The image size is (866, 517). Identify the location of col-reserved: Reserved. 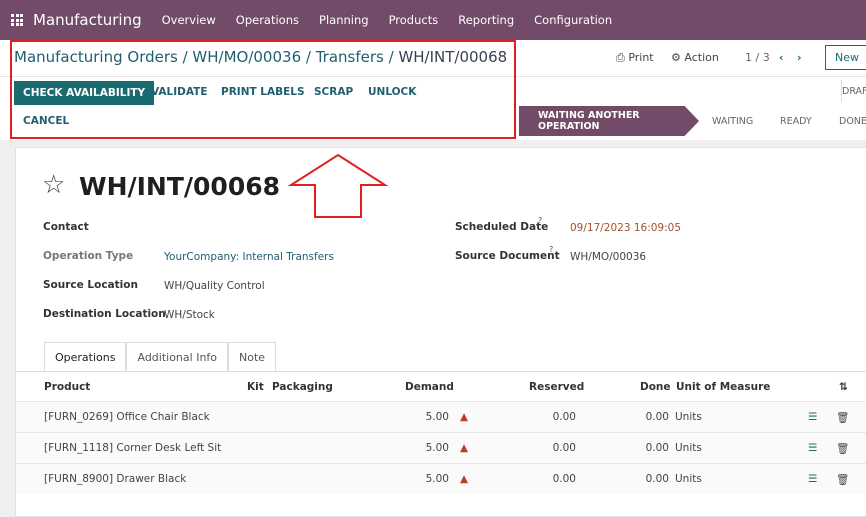
(556, 387).